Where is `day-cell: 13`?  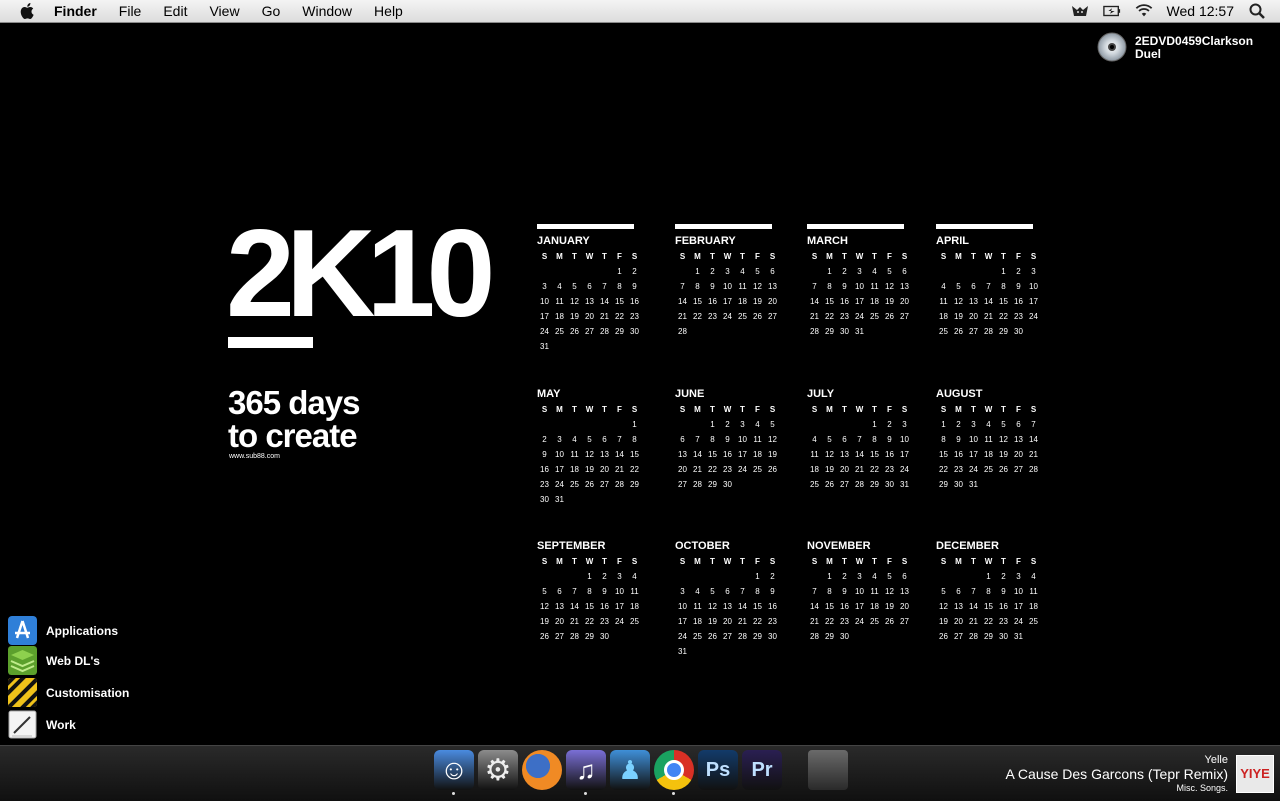 day-cell: 13 is located at coordinates (727, 606).